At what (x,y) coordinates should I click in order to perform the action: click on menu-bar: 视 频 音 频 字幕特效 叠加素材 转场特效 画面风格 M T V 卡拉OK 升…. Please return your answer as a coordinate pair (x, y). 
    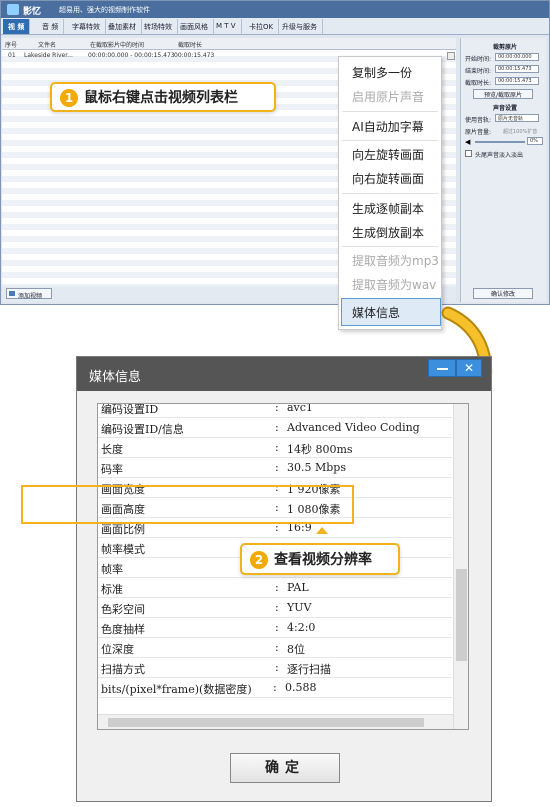
    Looking at the image, I should click on (275, 26).